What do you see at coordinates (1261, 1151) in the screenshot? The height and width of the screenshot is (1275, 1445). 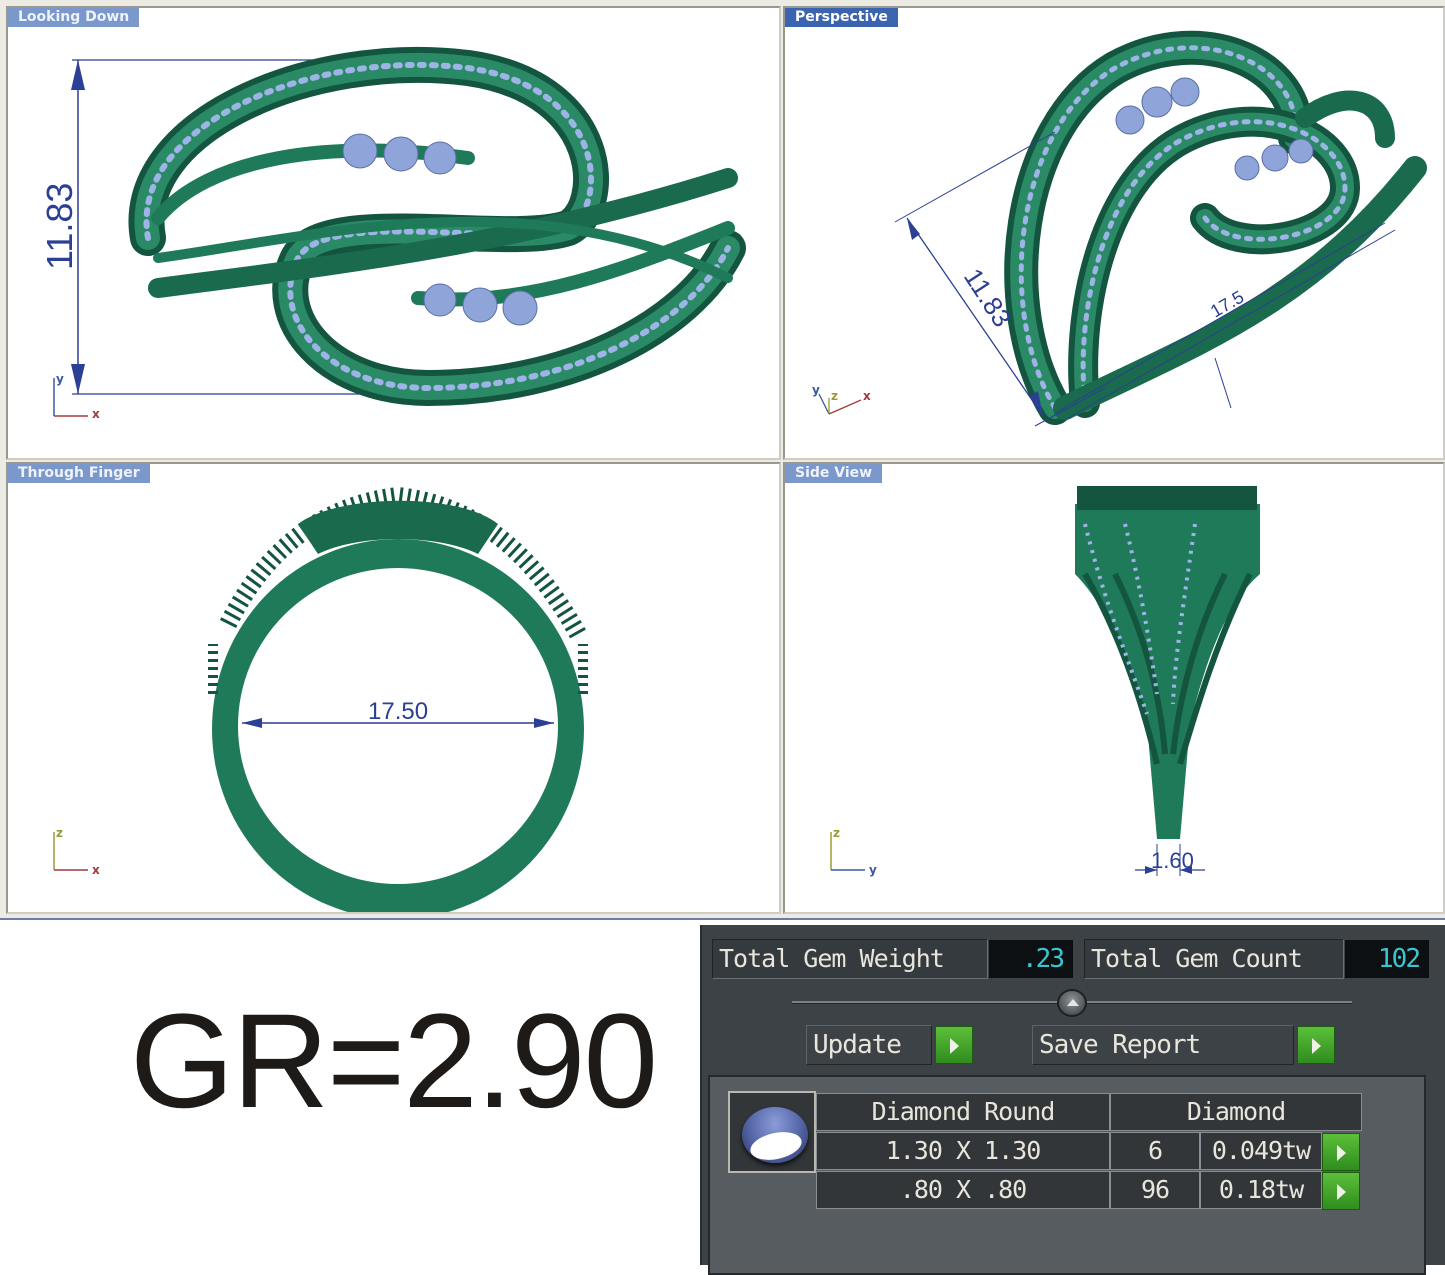 I see `gem-row-weight: 0.049tw` at bounding box center [1261, 1151].